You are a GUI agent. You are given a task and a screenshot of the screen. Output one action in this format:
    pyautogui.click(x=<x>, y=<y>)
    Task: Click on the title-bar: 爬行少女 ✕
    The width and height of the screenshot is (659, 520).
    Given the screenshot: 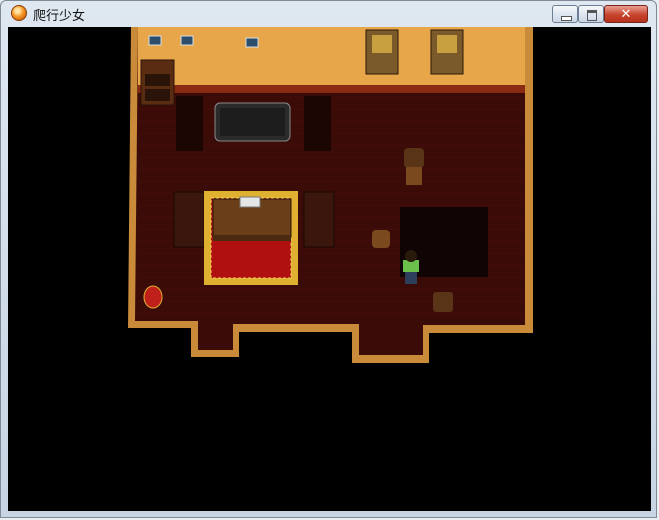 What is the action you would take?
    pyautogui.click(x=328, y=14)
    